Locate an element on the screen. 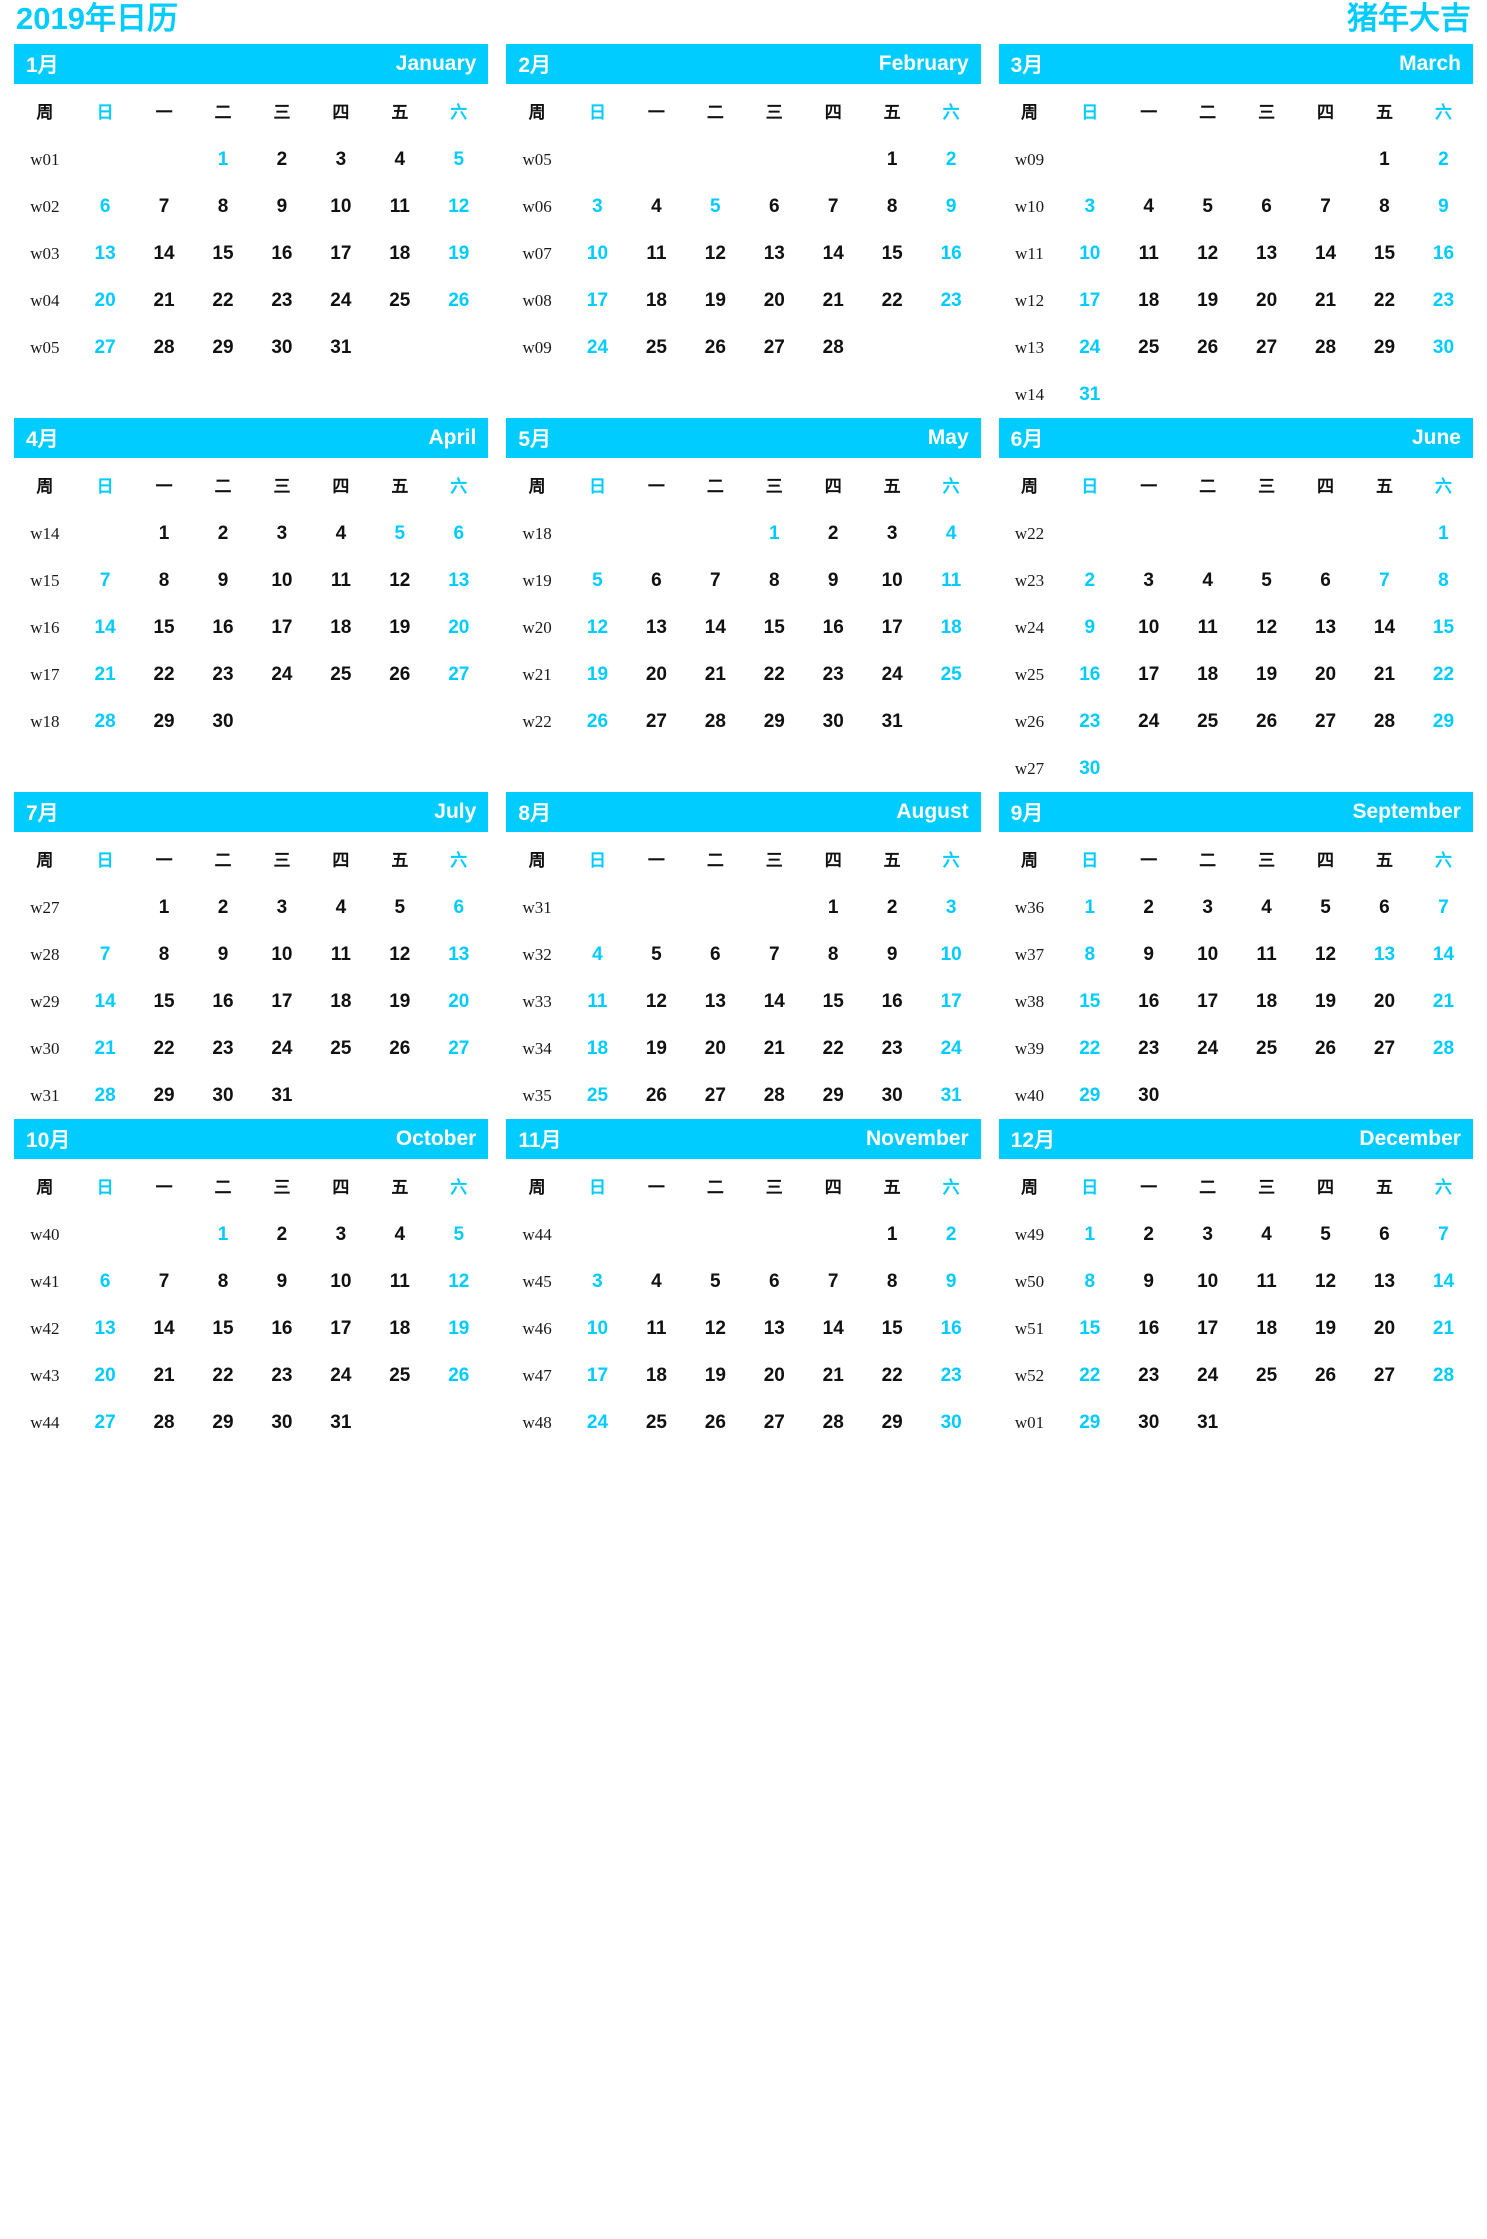 The width and height of the screenshot is (1487, 2239). day-cell: 19 is located at coordinates (1266, 674).